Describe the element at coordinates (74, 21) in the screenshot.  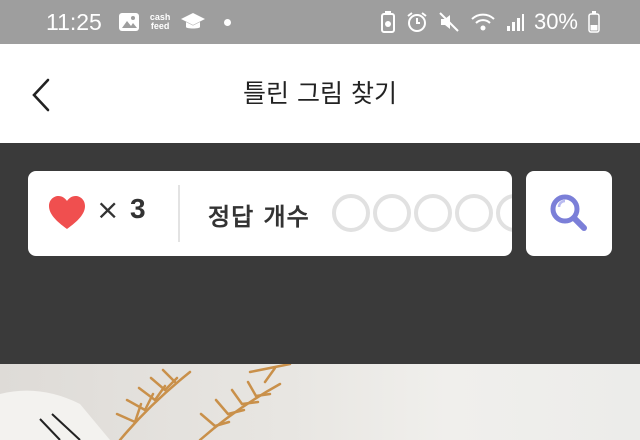
I see `status-time: 11:25` at that location.